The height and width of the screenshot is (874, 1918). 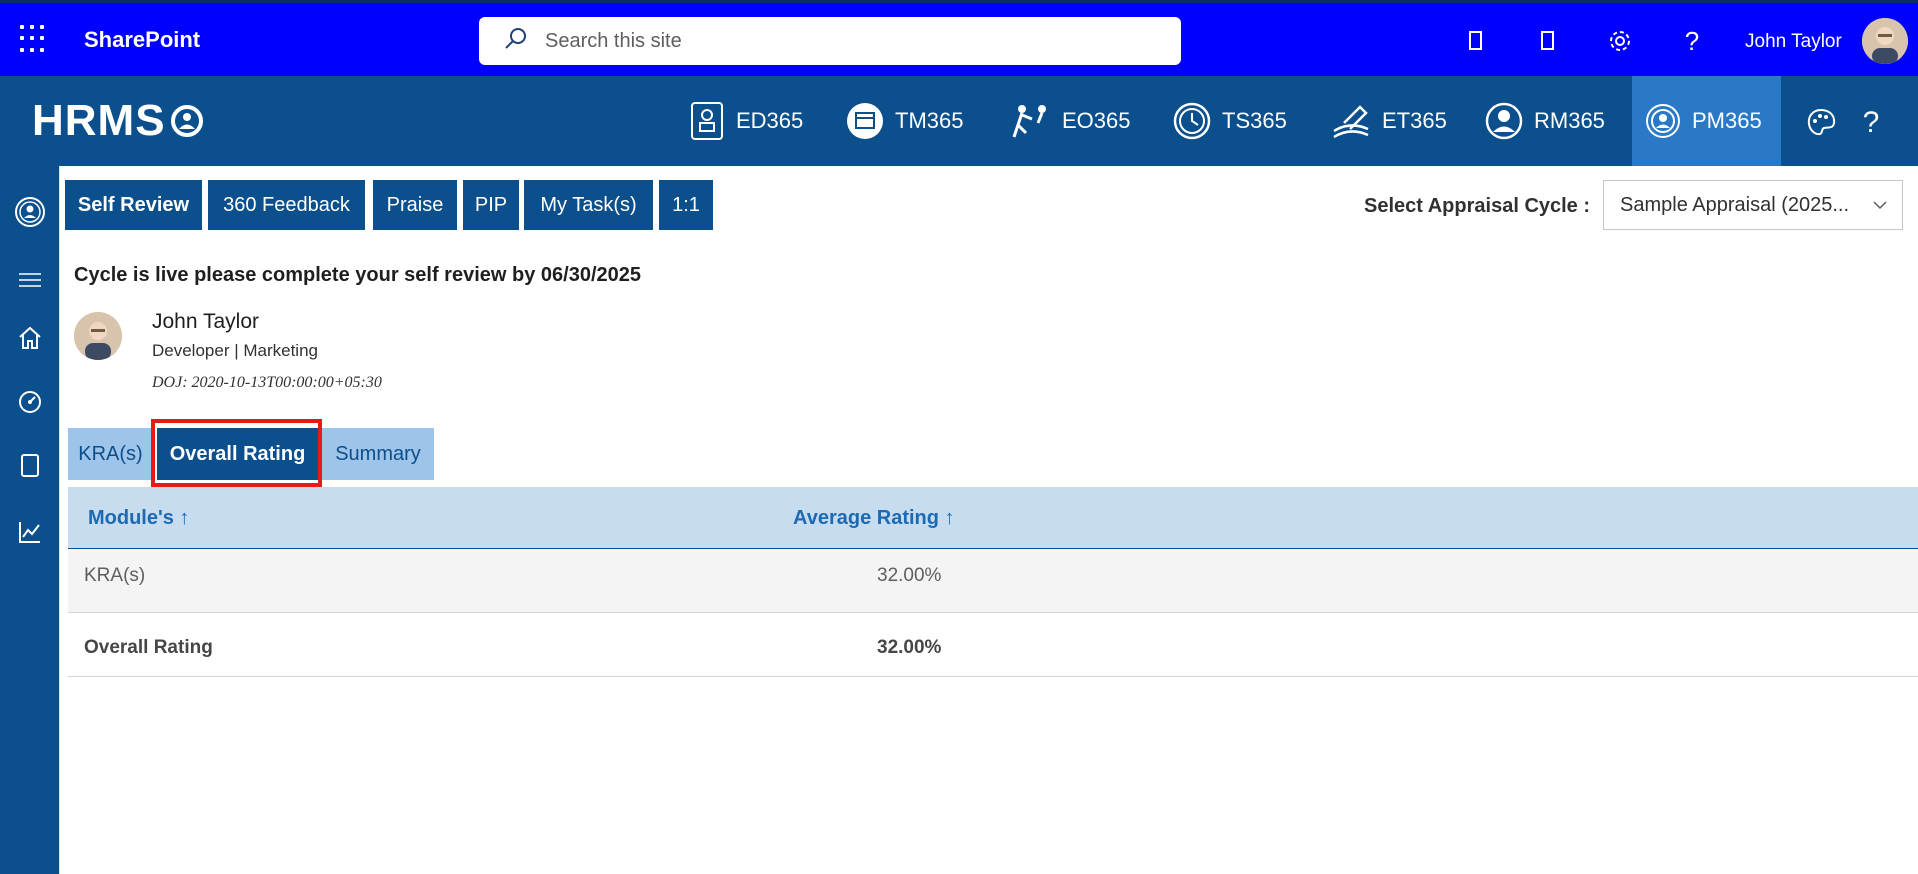 What do you see at coordinates (1871, 123) in the screenshot?
I see `hrms-help-icon: ?` at bounding box center [1871, 123].